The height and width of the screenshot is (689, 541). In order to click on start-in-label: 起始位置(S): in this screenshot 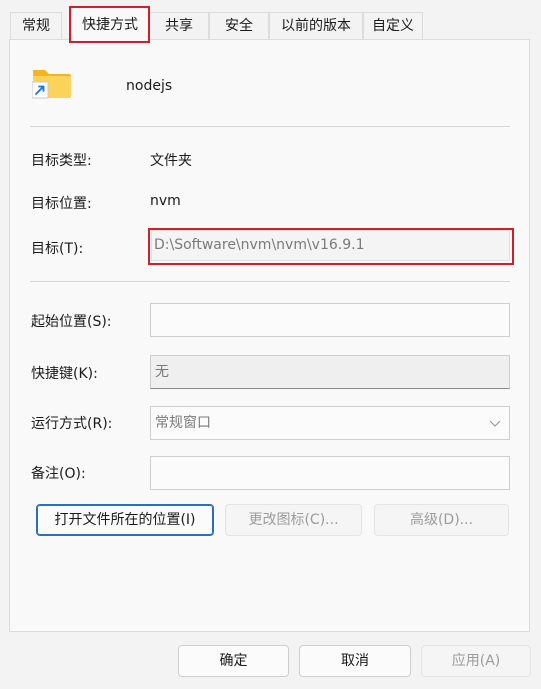, I will do `click(71, 322)`.